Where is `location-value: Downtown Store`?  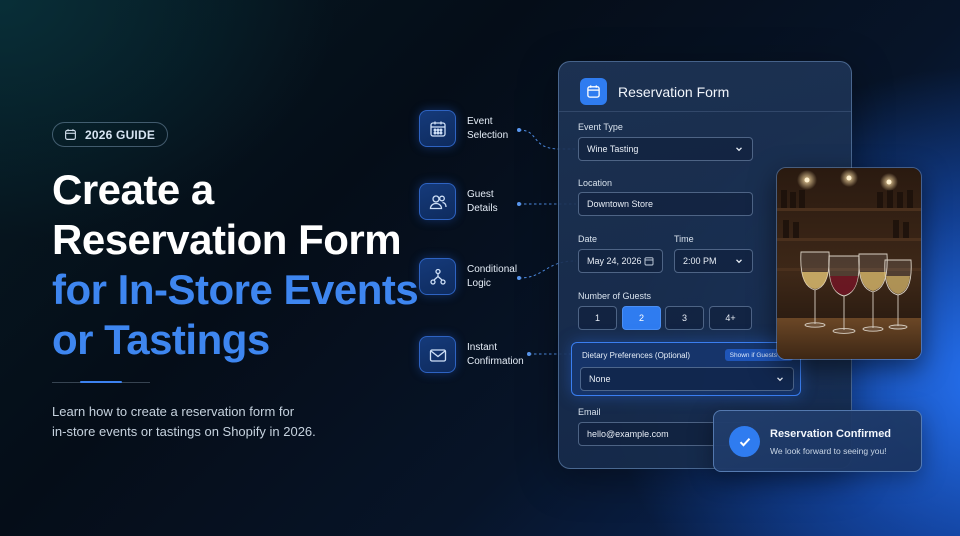
location-value: Downtown Store is located at coordinates (620, 204).